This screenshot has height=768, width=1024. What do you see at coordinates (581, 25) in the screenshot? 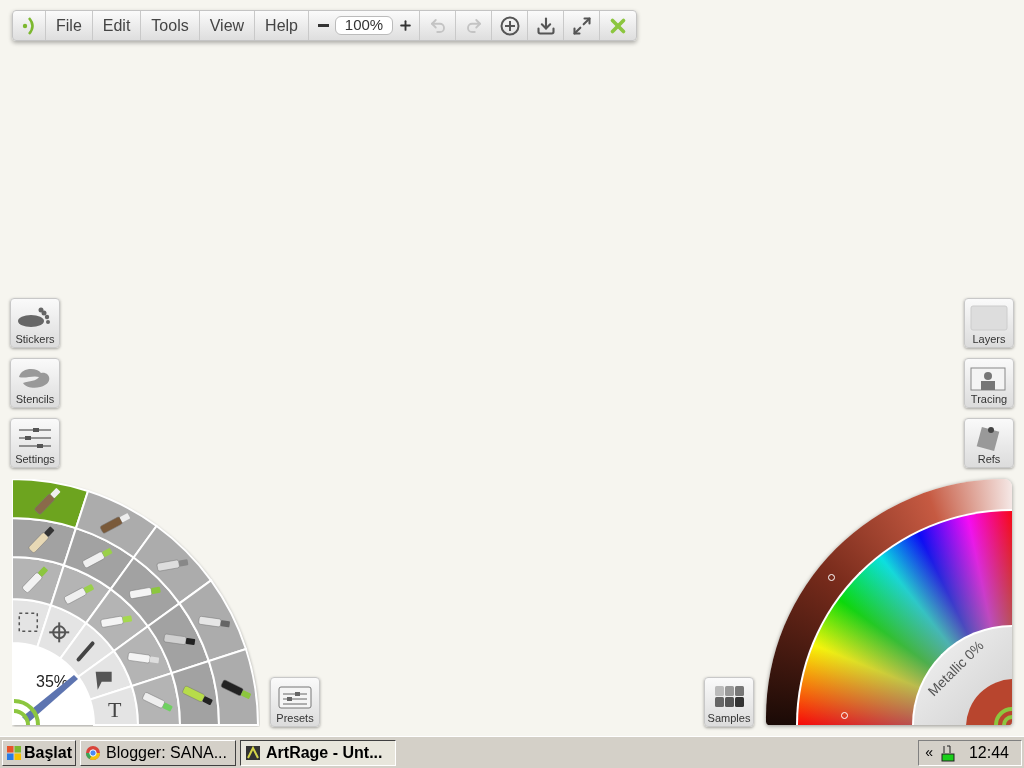
I see `expand-icon` at bounding box center [581, 25].